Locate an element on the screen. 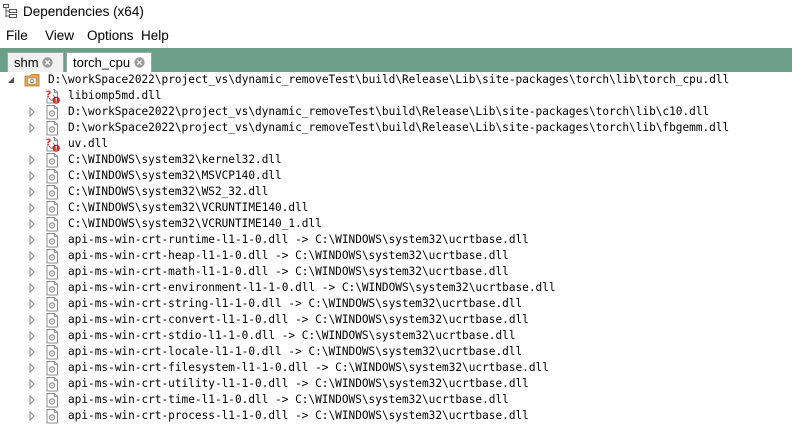 The width and height of the screenshot is (792, 441). tab-strip: shm torch_cpu is located at coordinates (396, 60).